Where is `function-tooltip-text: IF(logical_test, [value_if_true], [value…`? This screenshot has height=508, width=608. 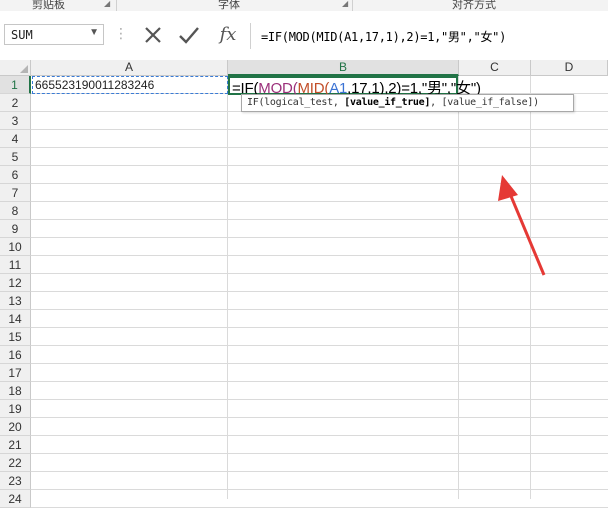 function-tooltip-text: IF(logical_test, [value_if_true], [value… is located at coordinates (393, 102).